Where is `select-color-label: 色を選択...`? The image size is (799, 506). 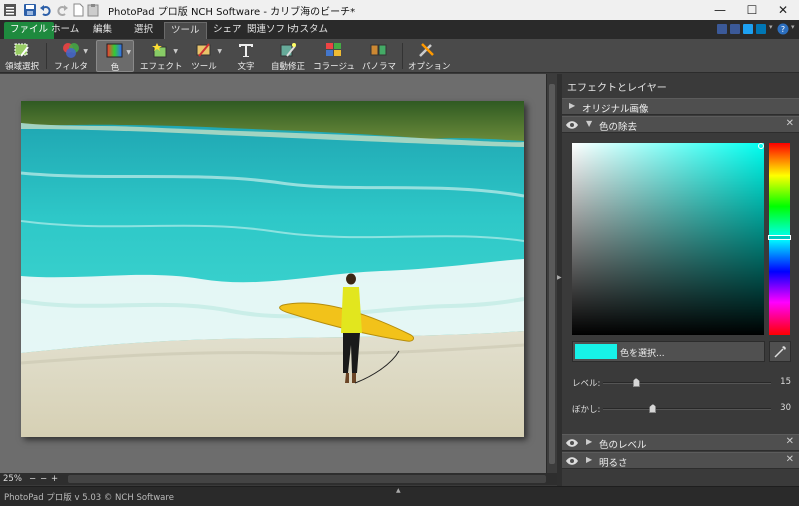 select-color-label: 色を選択... is located at coordinates (642, 354).